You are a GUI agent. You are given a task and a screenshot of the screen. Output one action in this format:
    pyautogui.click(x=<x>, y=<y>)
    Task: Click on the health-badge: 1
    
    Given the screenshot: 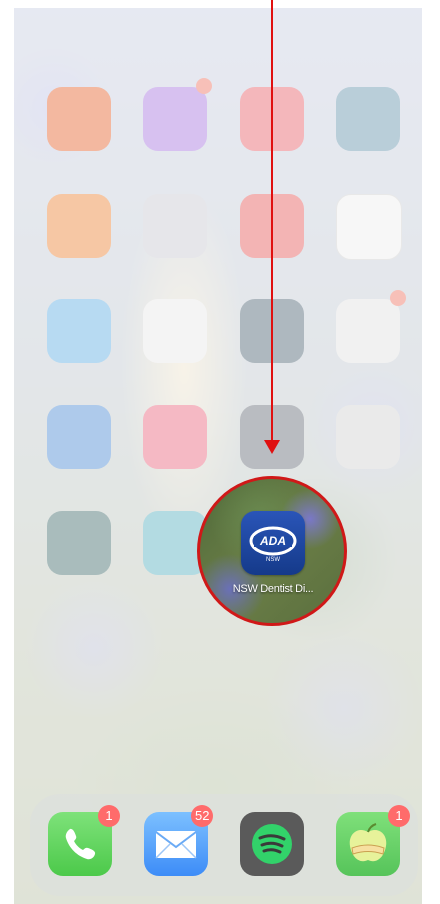 What is the action you would take?
    pyautogui.click(x=399, y=816)
    